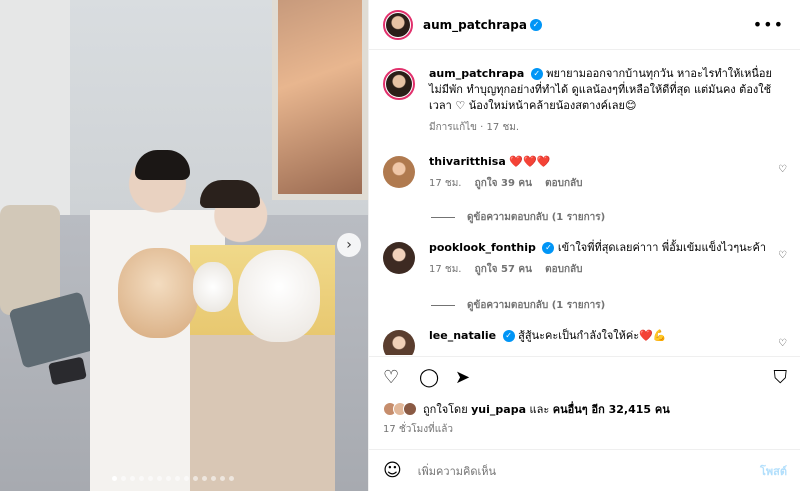  What do you see at coordinates (584, 376) in the screenshot?
I see `action-bar: ♡ ◯ ➤ ⛉` at bounding box center [584, 376].